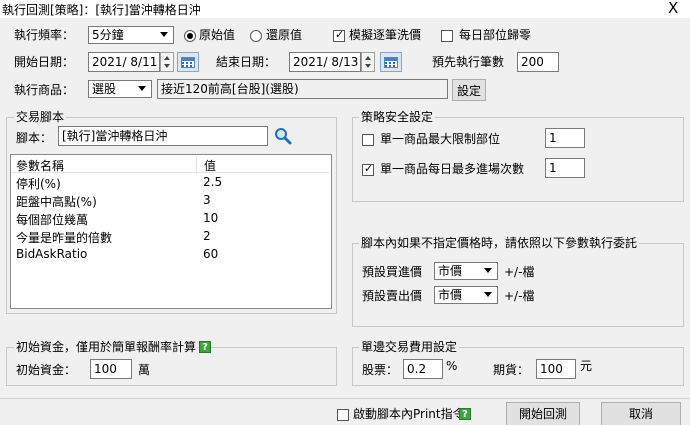 This screenshot has width=690, height=425. I want to click on column-param-name: 參數名稱, so click(40, 166).